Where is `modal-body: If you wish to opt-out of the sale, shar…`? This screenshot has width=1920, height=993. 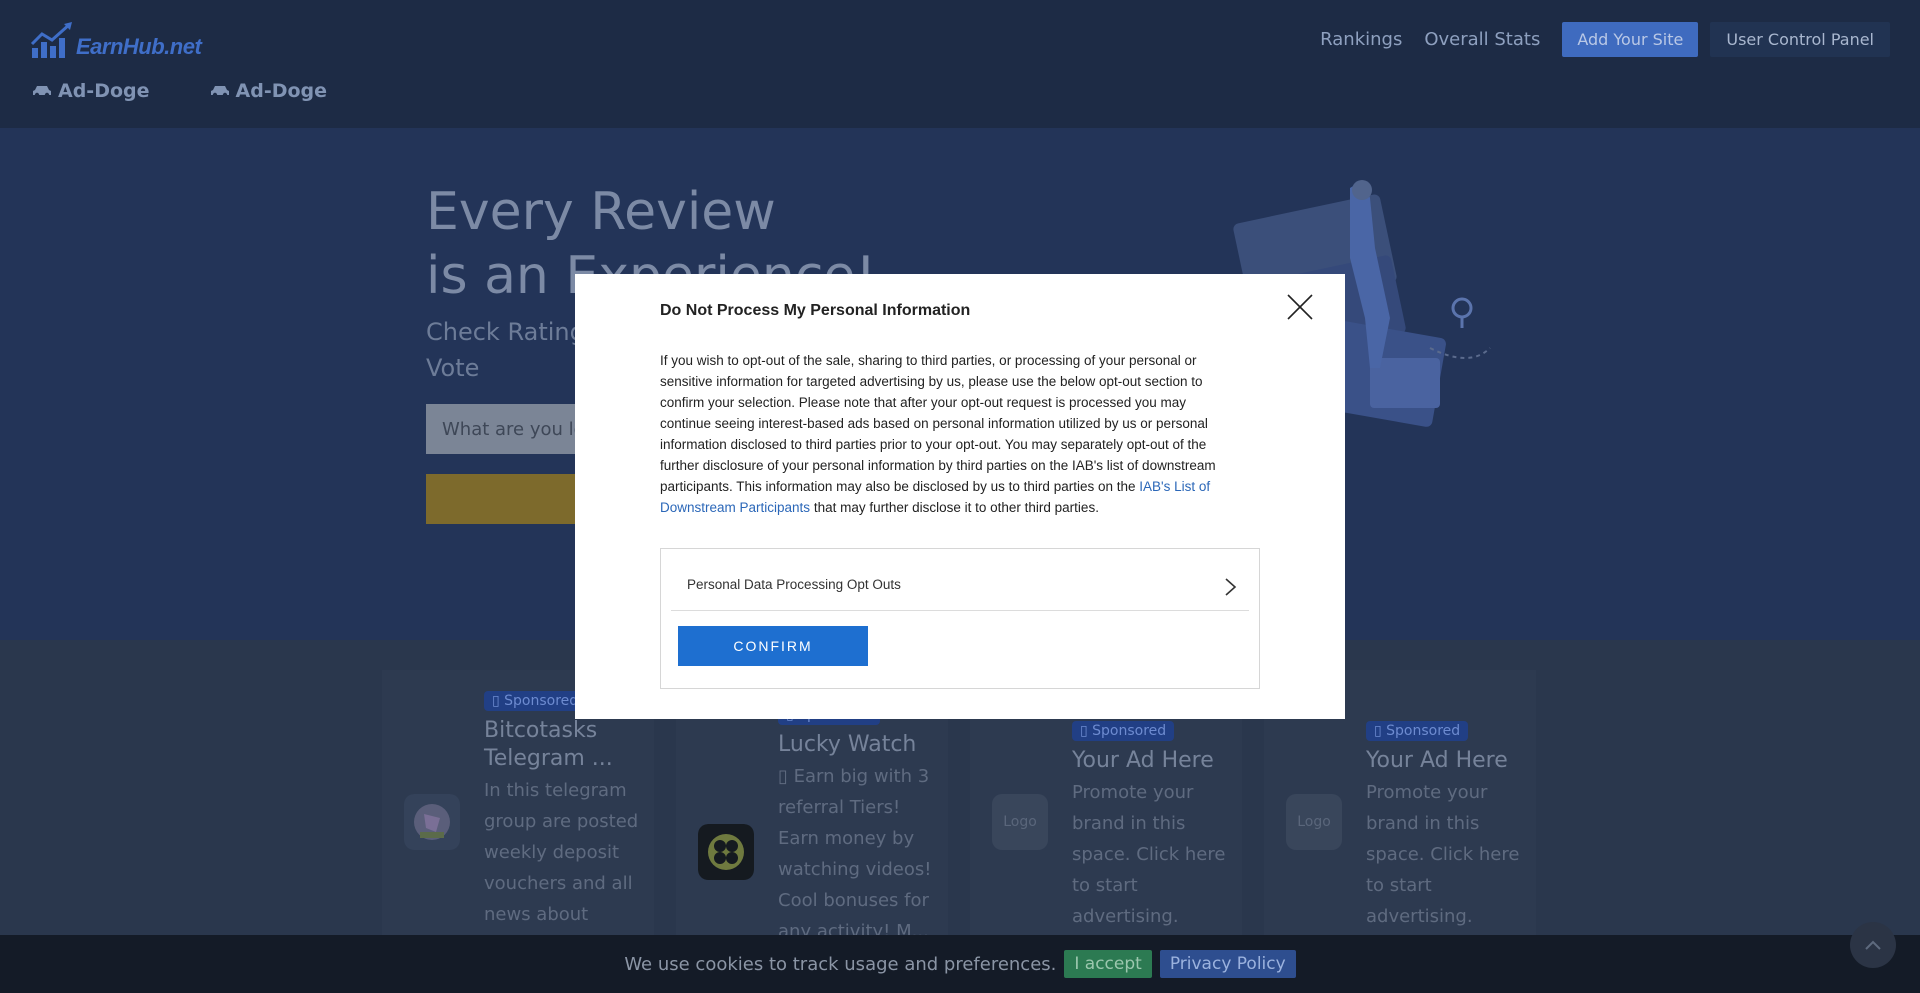 modal-body: If you wish to opt-out of the sale, shar… is located at coordinates (950, 434).